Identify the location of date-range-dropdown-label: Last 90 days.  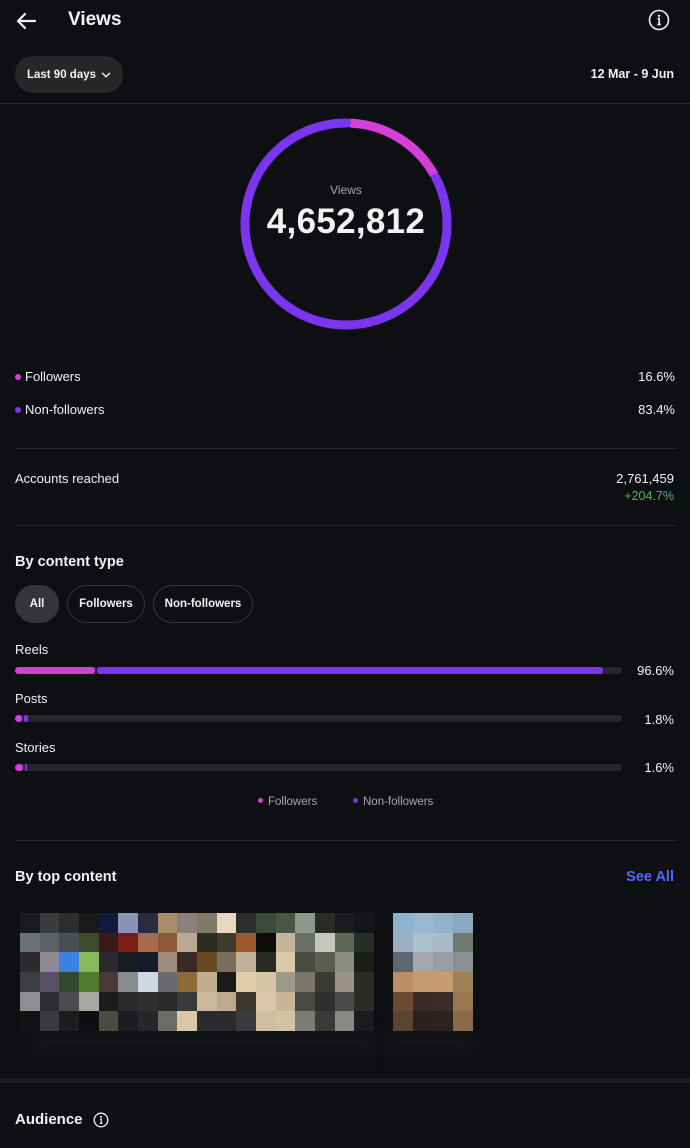
(61, 74).